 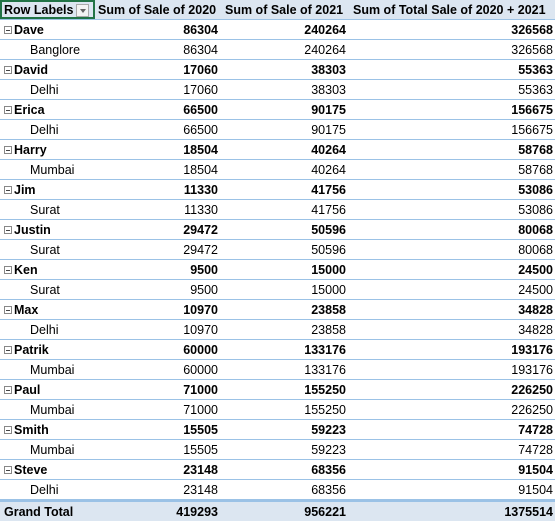 I want to click on group-label-cell: Max, so click(x=47, y=309).